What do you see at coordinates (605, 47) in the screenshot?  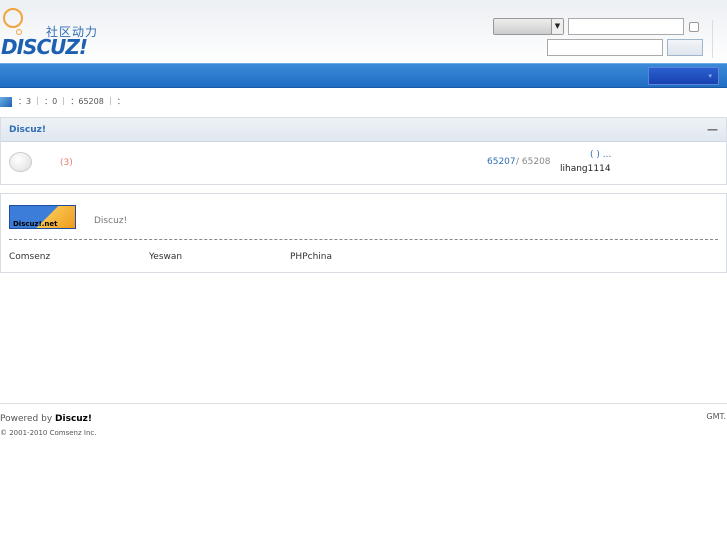 I see `password-input` at bounding box center [605, 47].